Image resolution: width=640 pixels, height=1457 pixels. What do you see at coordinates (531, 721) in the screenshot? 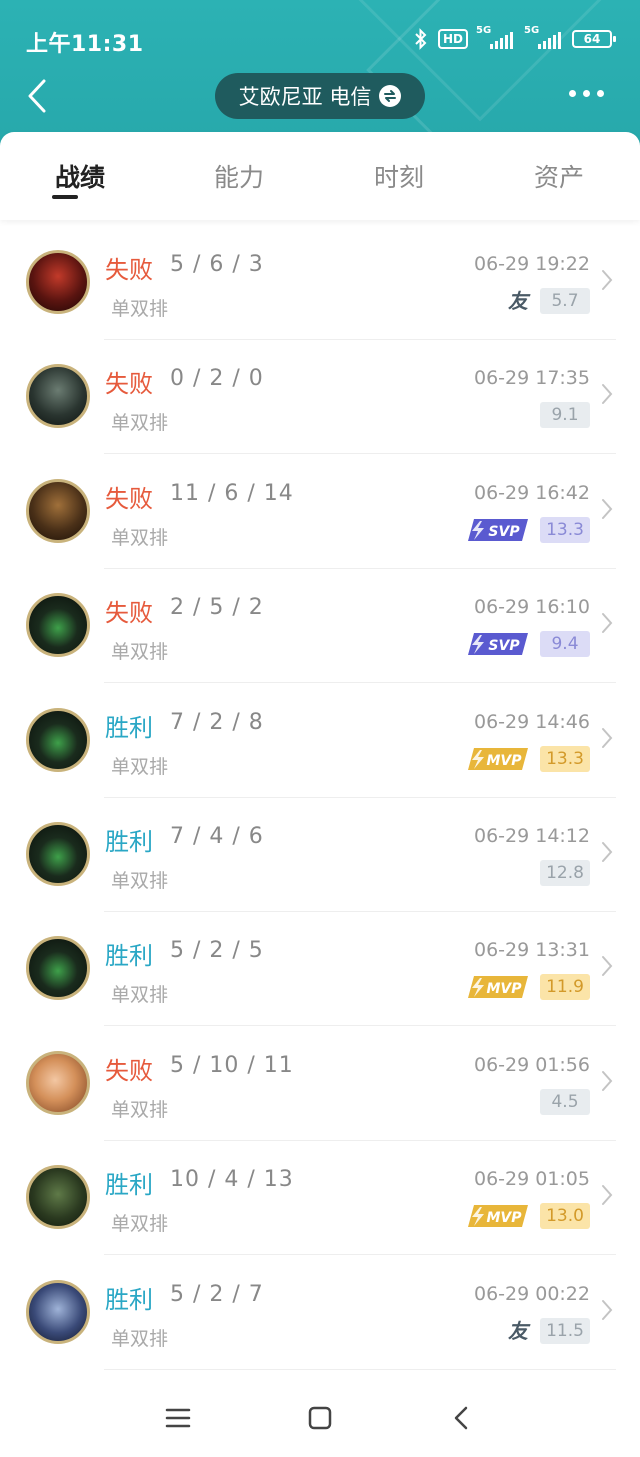
I see `match-time: 06-29 14:46` at bounding box center [531, 721].